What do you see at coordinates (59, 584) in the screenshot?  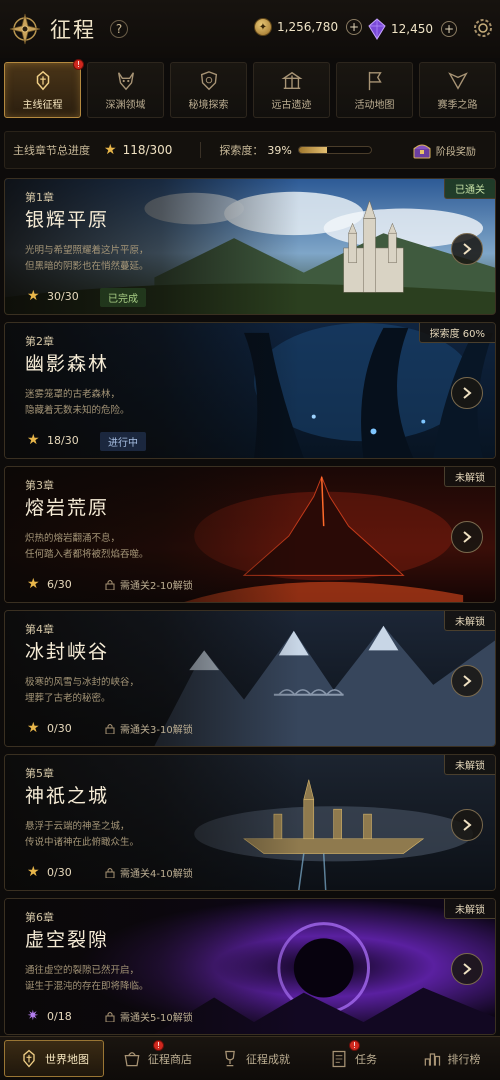 I see `chapter-star-count: 6/30` at bounding box center [59, 584].